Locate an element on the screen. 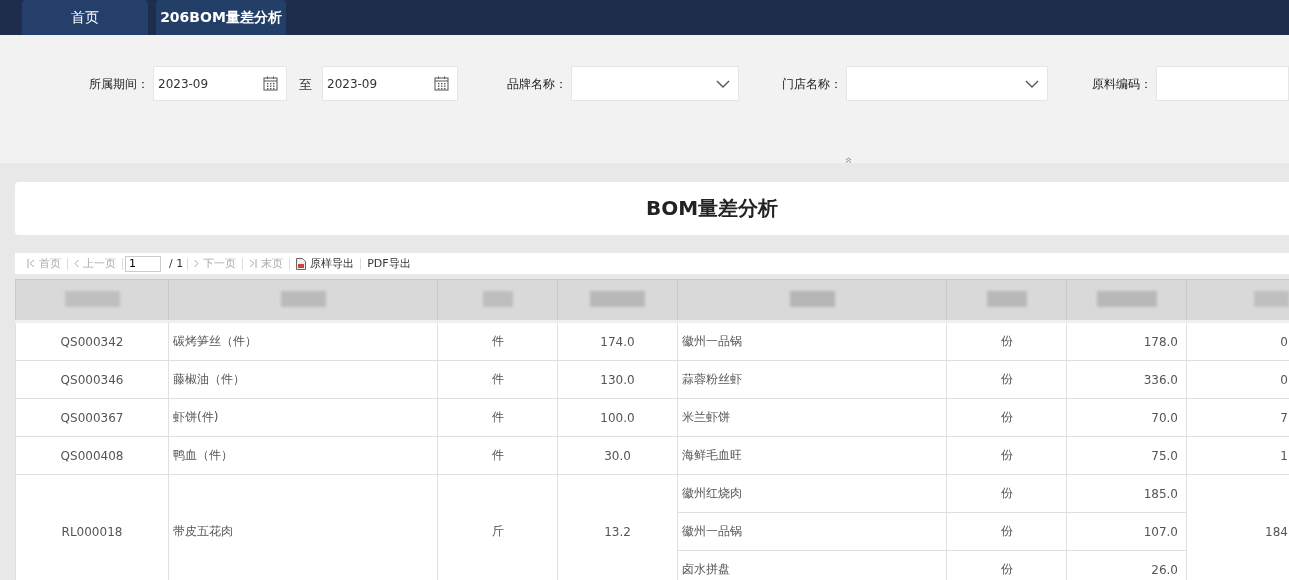 The width and height of the screenshot is (1289, 580). table-cell: QS000367 is located at coordinates (92, 417).